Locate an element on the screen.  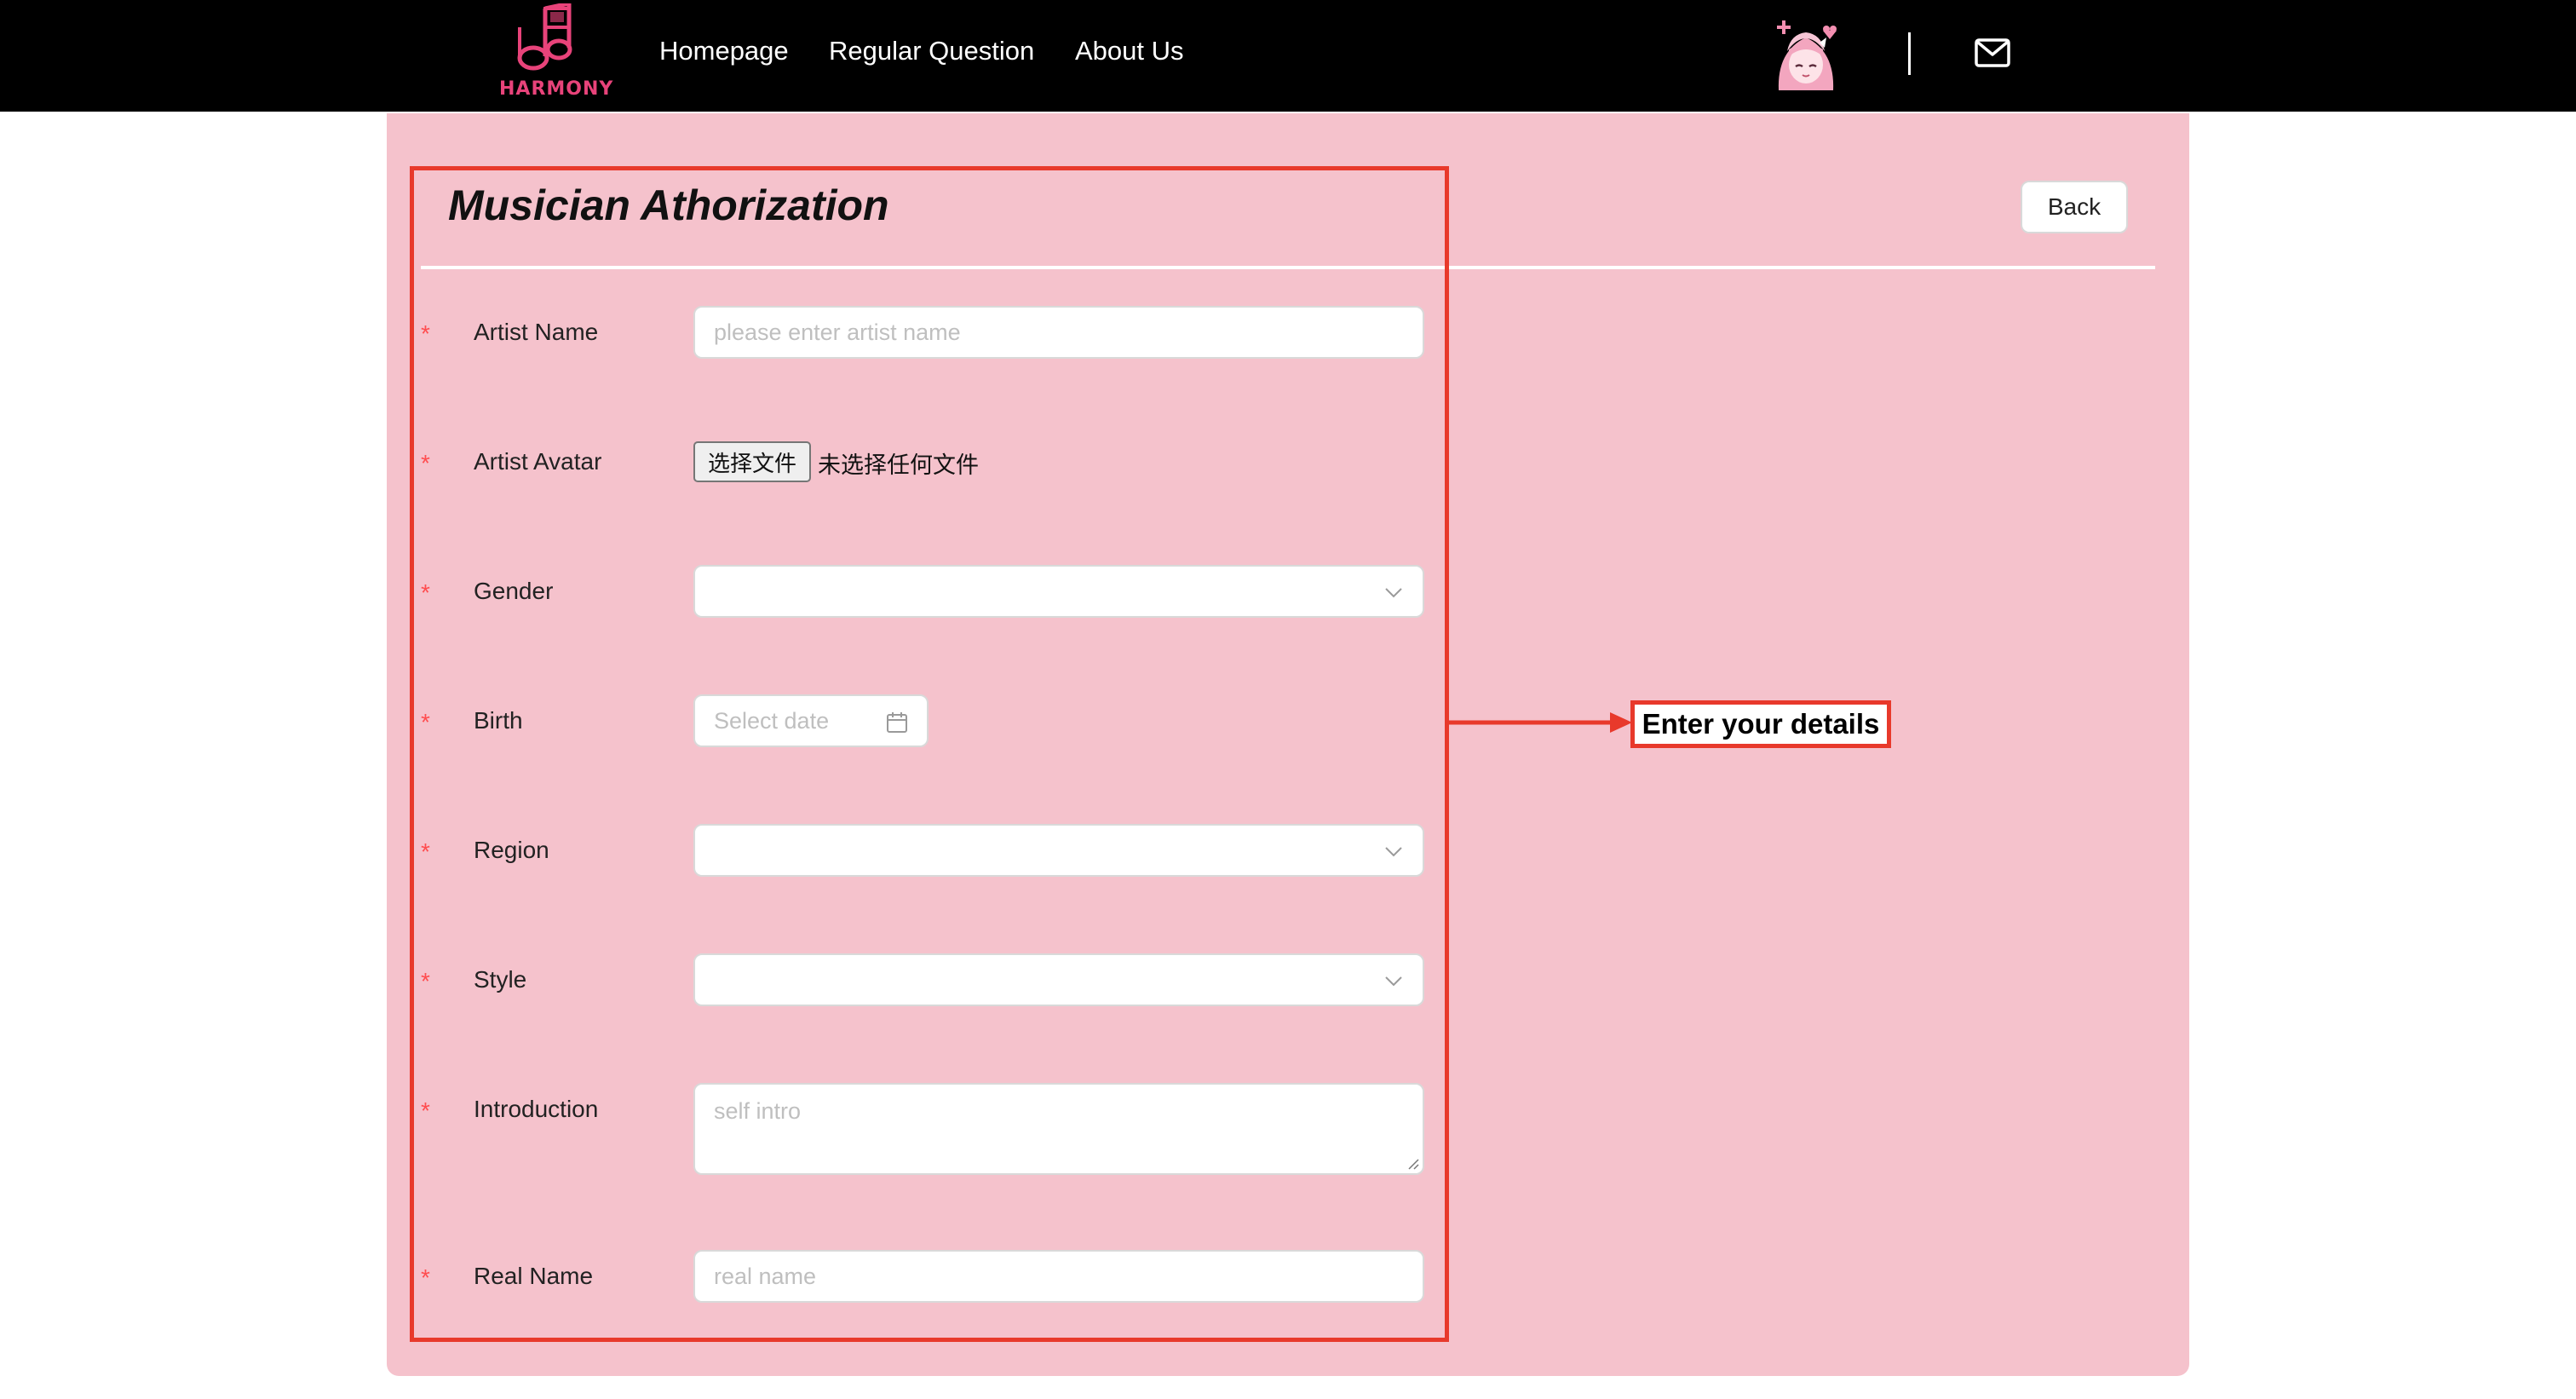
user-avatar is located at coordinates (1806, 53).